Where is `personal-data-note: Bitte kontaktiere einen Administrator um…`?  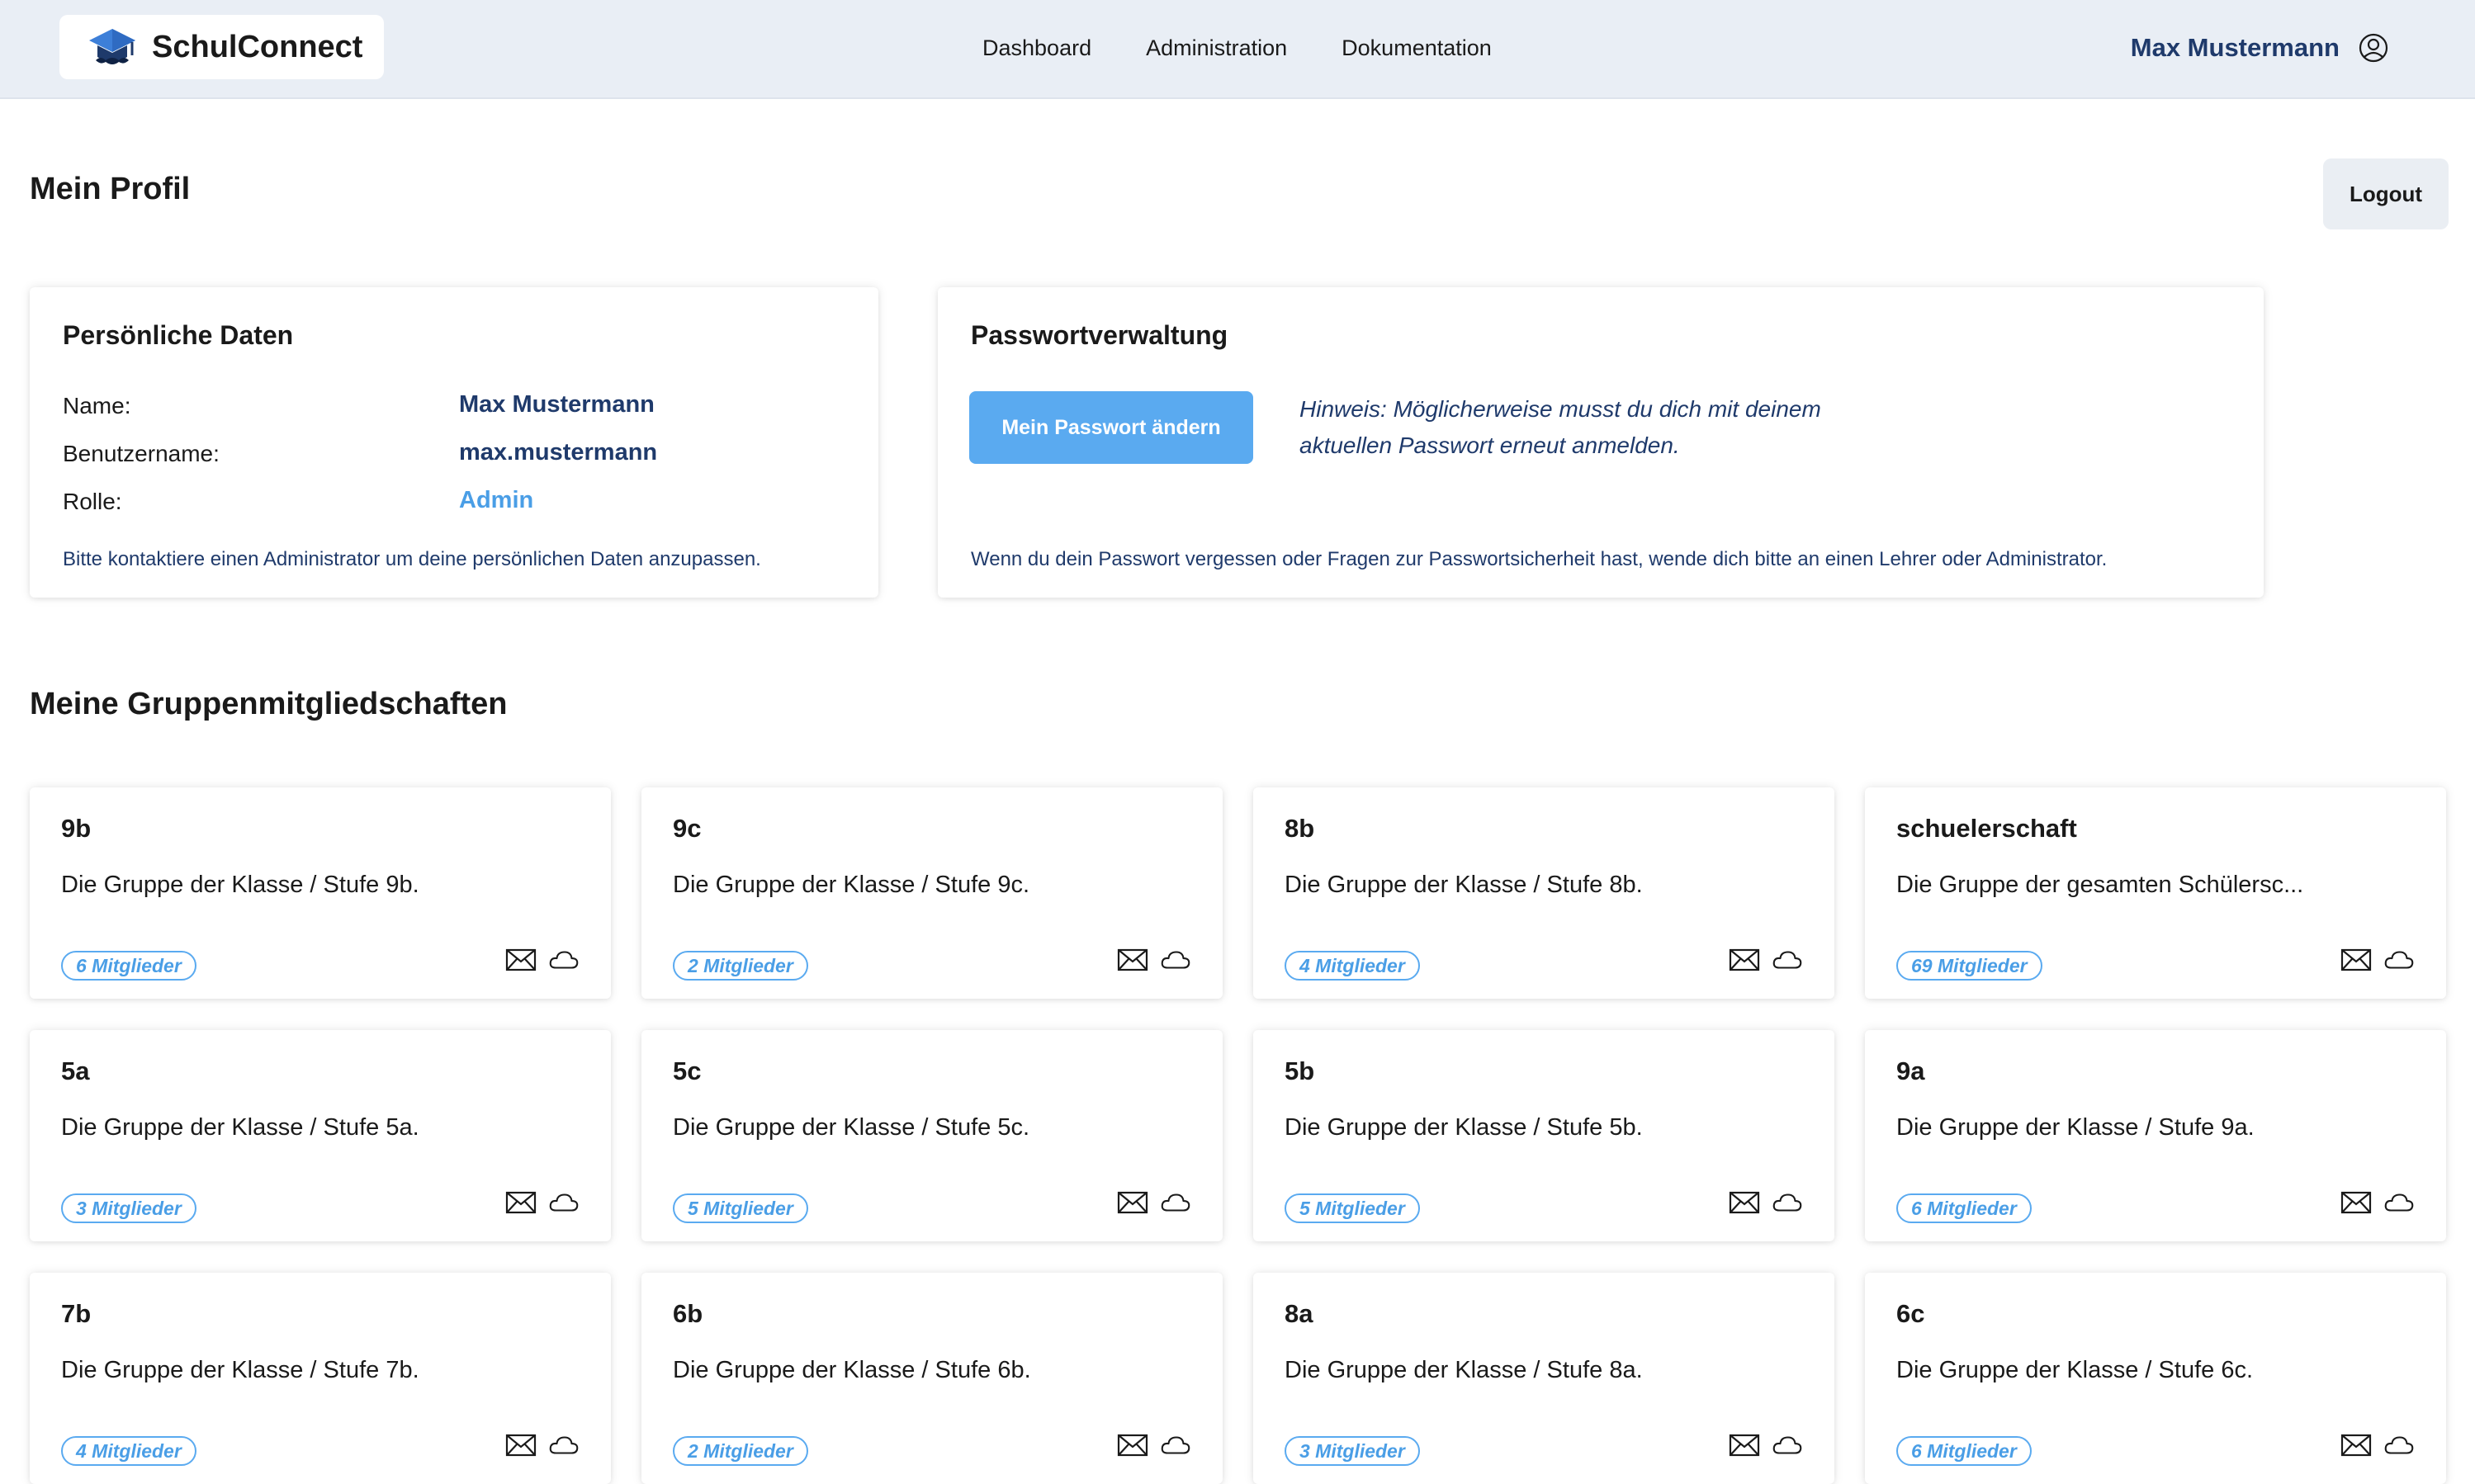
personal-data-note: Bitte kontaktiere einen Administrator um… is located at coordinates (412, 559).